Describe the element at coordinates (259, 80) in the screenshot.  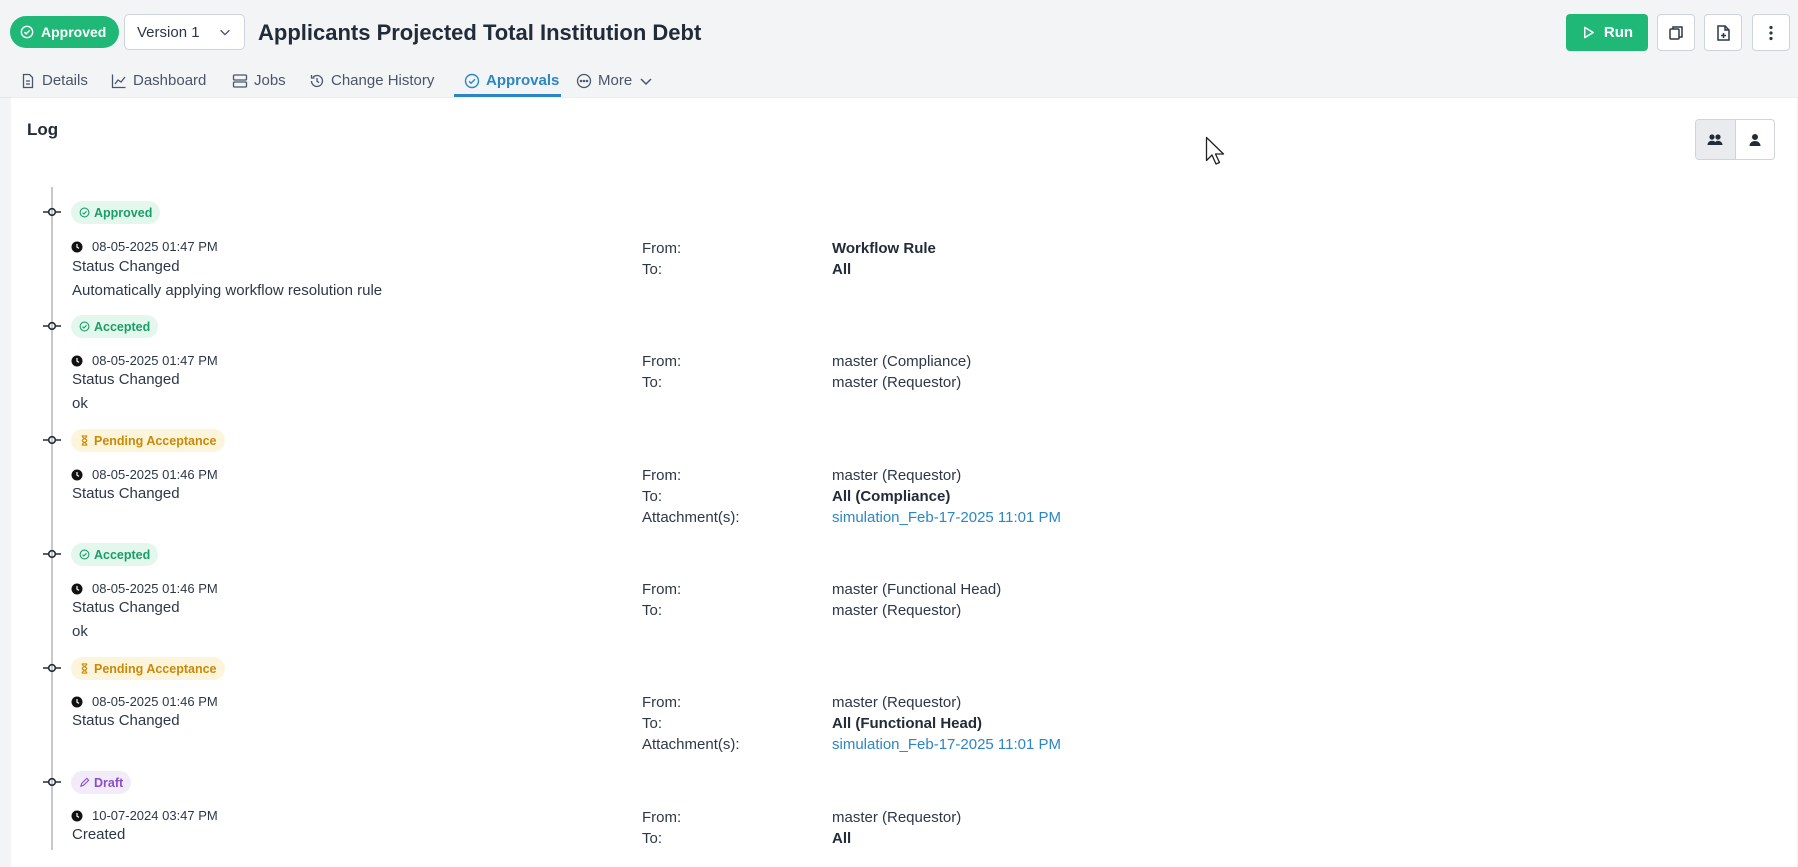
I see `tab-jobs: Jobs` at that location.